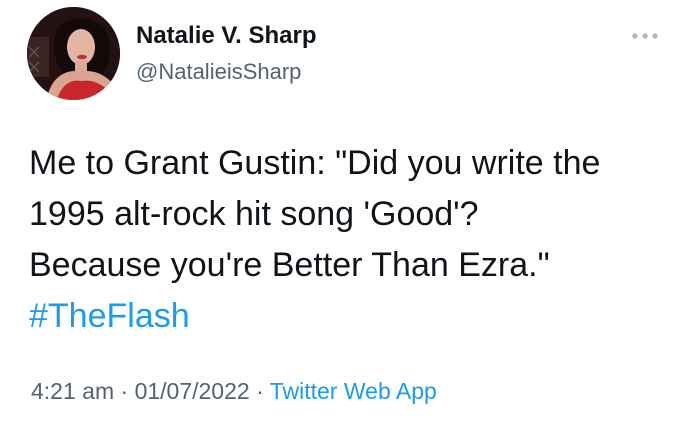 This screenshot has height=424, width=690. What do you see at coordinates (192, 391) in the screenshot?
I see `tweet-date: 01/07/2022` at bounding box center [192, 391].